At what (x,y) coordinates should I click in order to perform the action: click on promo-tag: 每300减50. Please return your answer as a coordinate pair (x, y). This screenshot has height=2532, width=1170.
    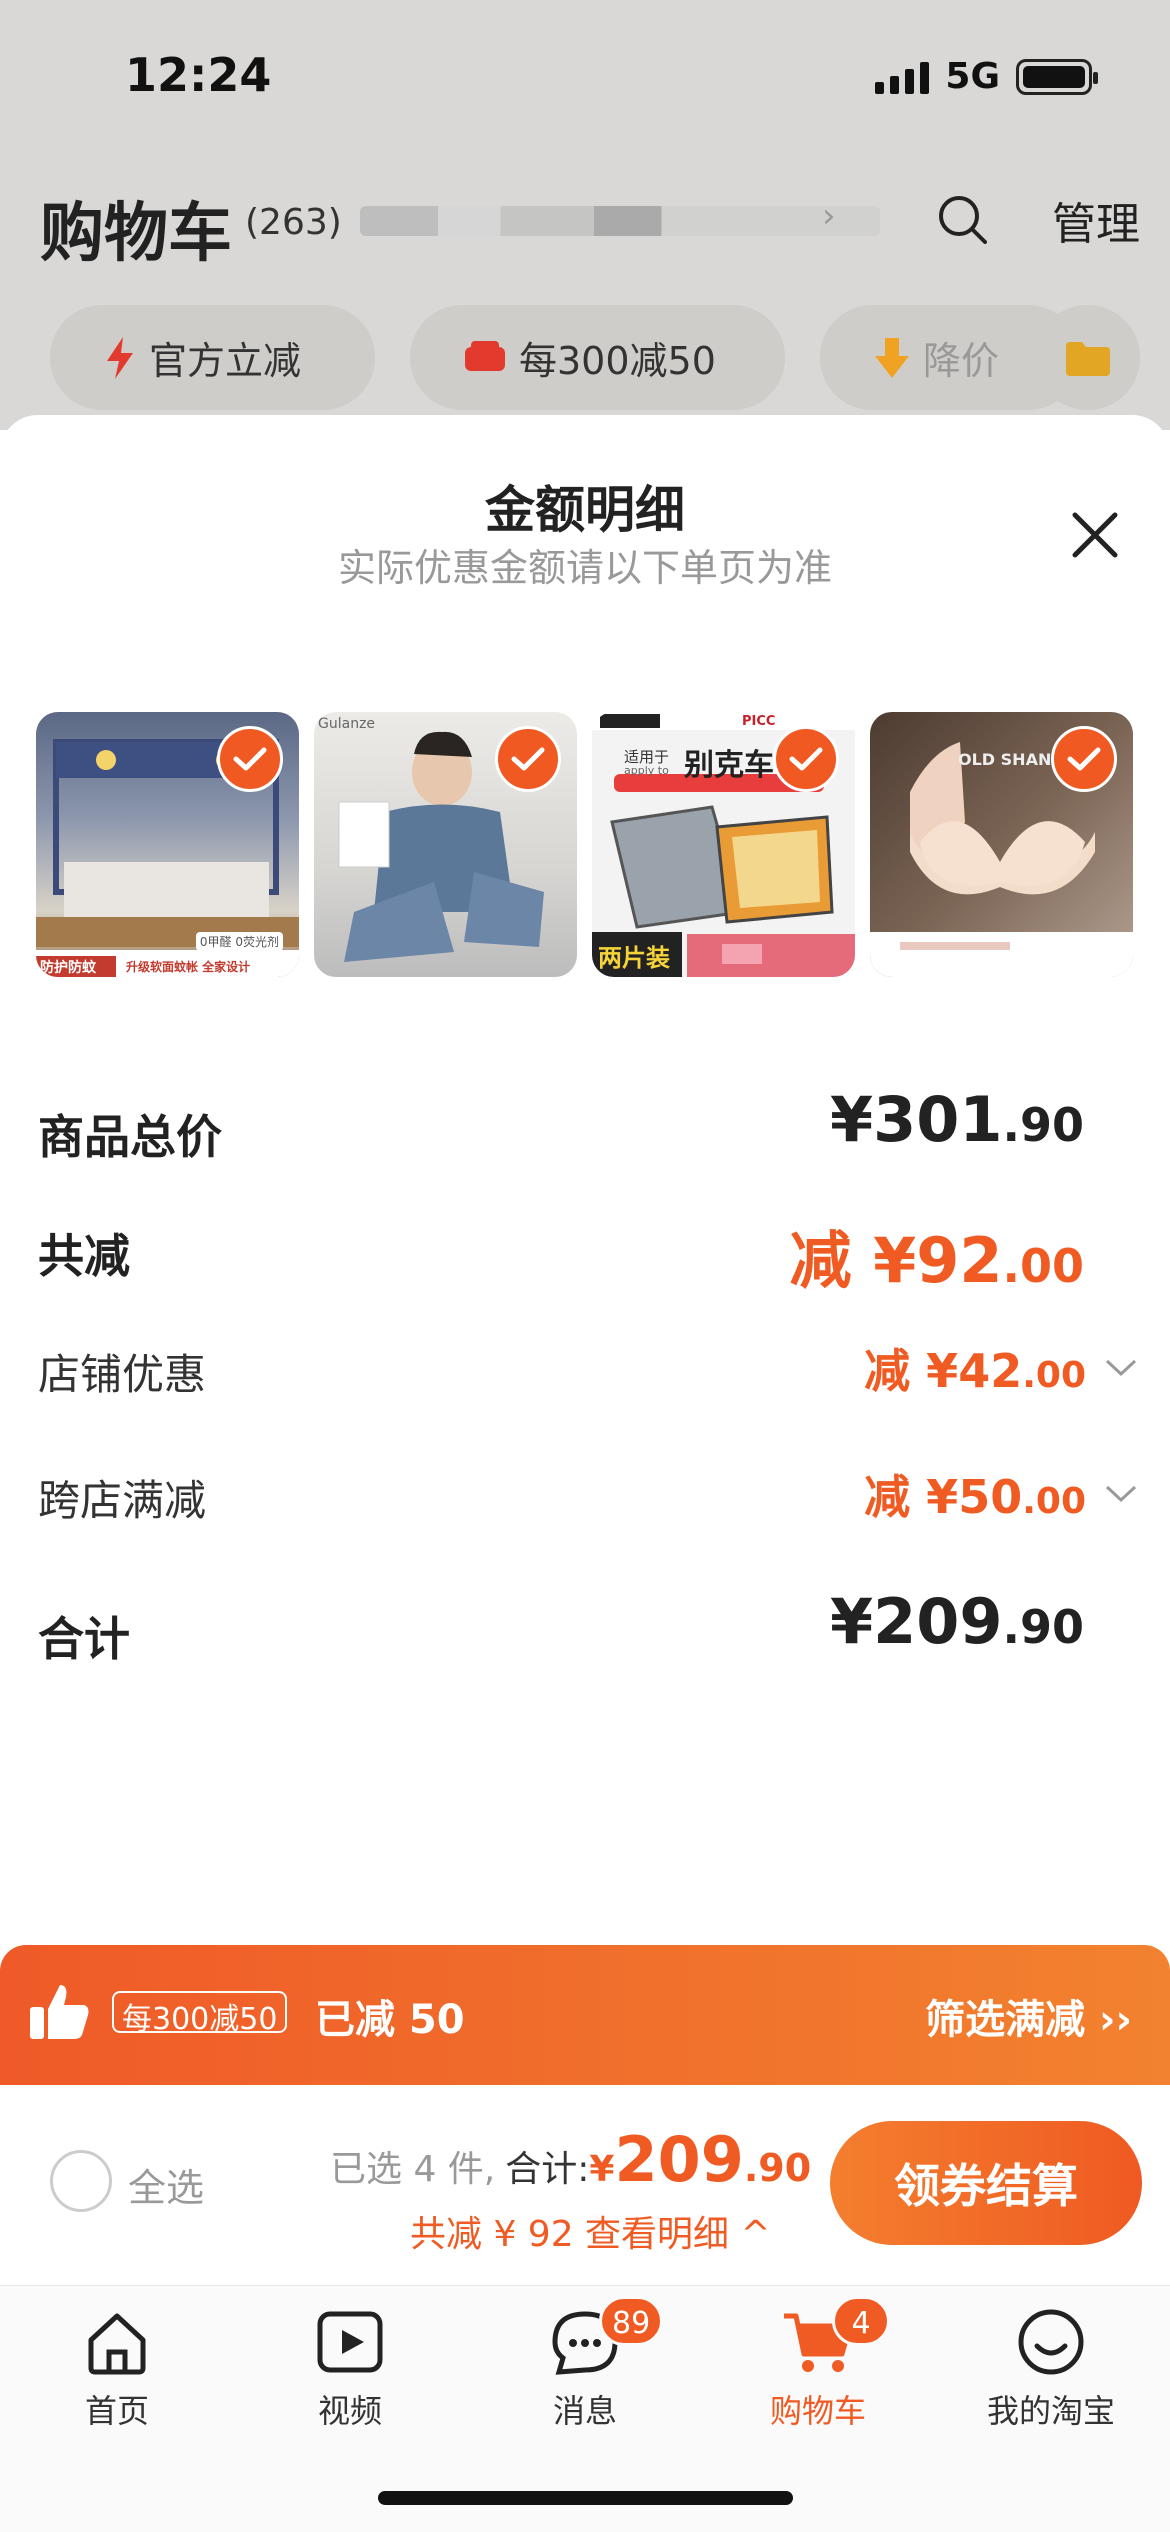
    Looking at the image, I should click on (200, 2014).